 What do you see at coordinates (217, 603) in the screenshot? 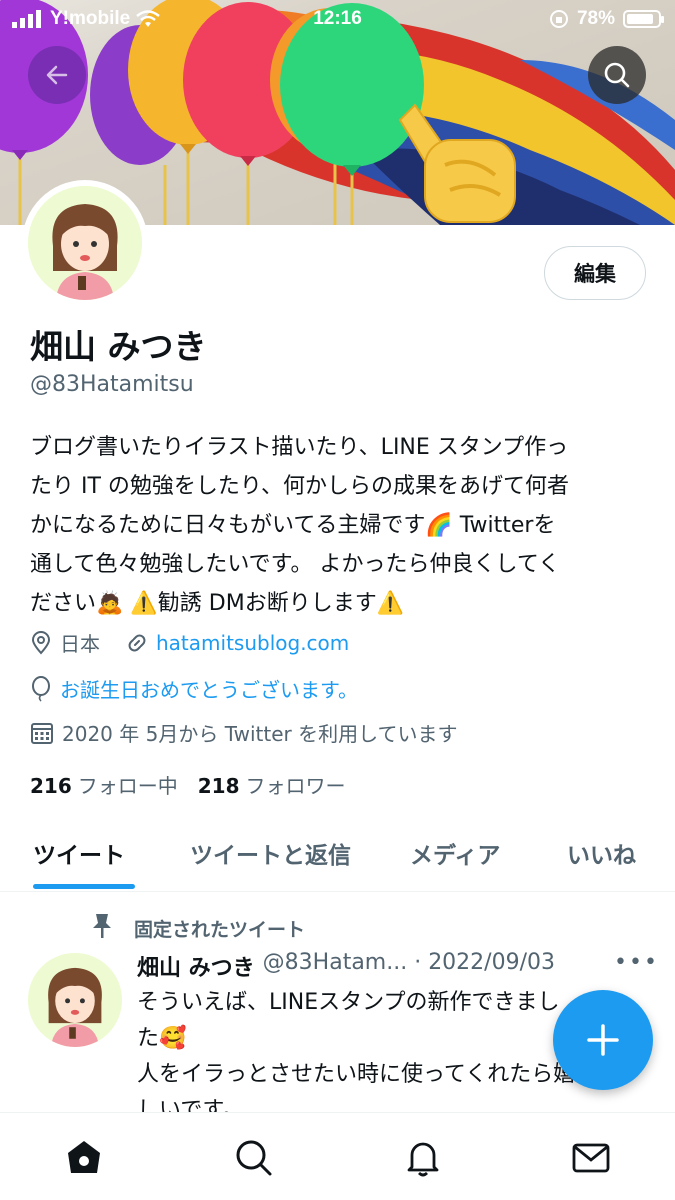
I see `bio-line: ださい🙇 ⚠️勧誘 DMお断りします⚠️` at bounding box center [217, 603].